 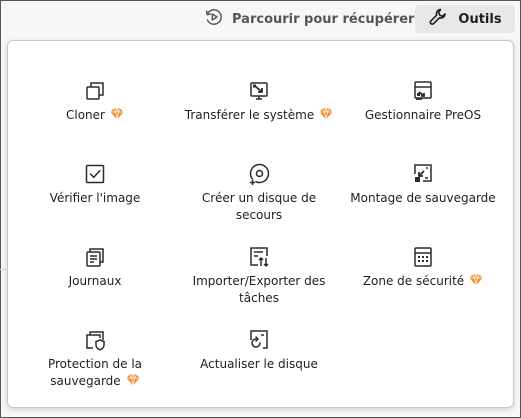 I want to click on tool-security-zone: Zone de sécurité, so click(x=423, y=267).